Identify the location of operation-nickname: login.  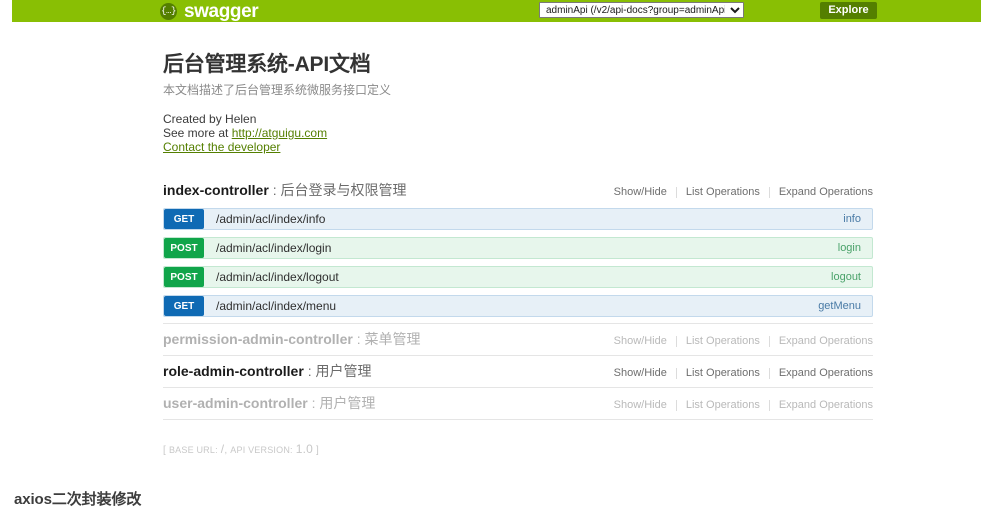
(855, 248).